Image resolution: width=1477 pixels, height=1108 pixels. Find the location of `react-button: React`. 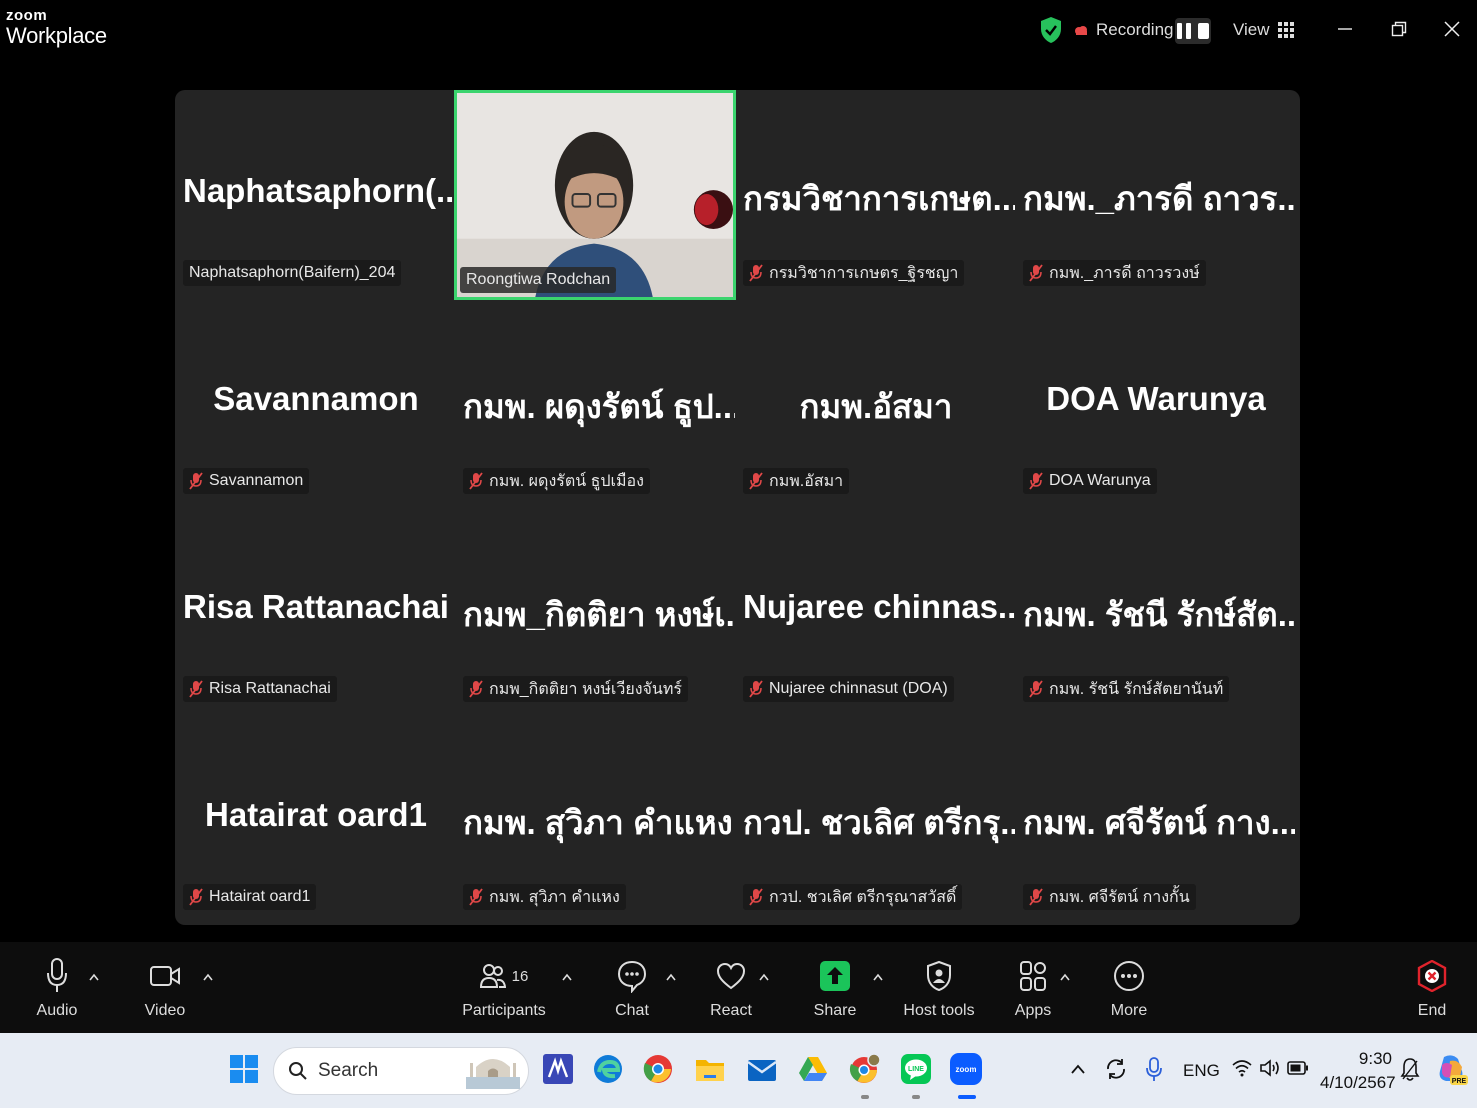

react-button: React is located at coordinates (731, 988).